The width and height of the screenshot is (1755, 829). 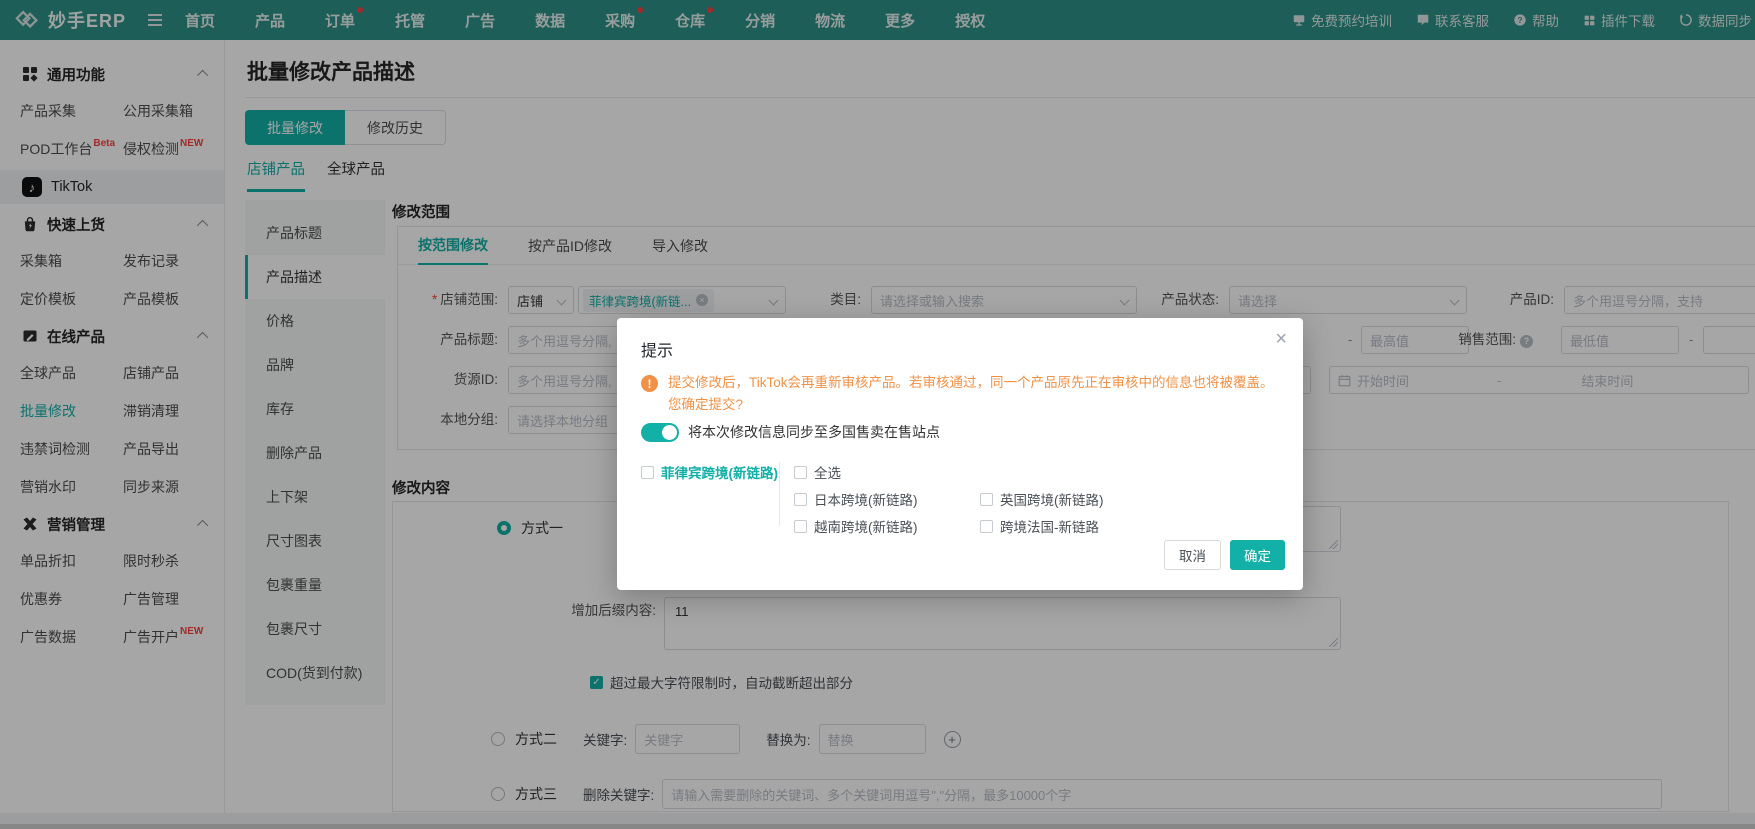 What do you see at coordinates (657, 351) in the screenshot?
I see `dialog-title: 提示` at bounding box center [657, 351].